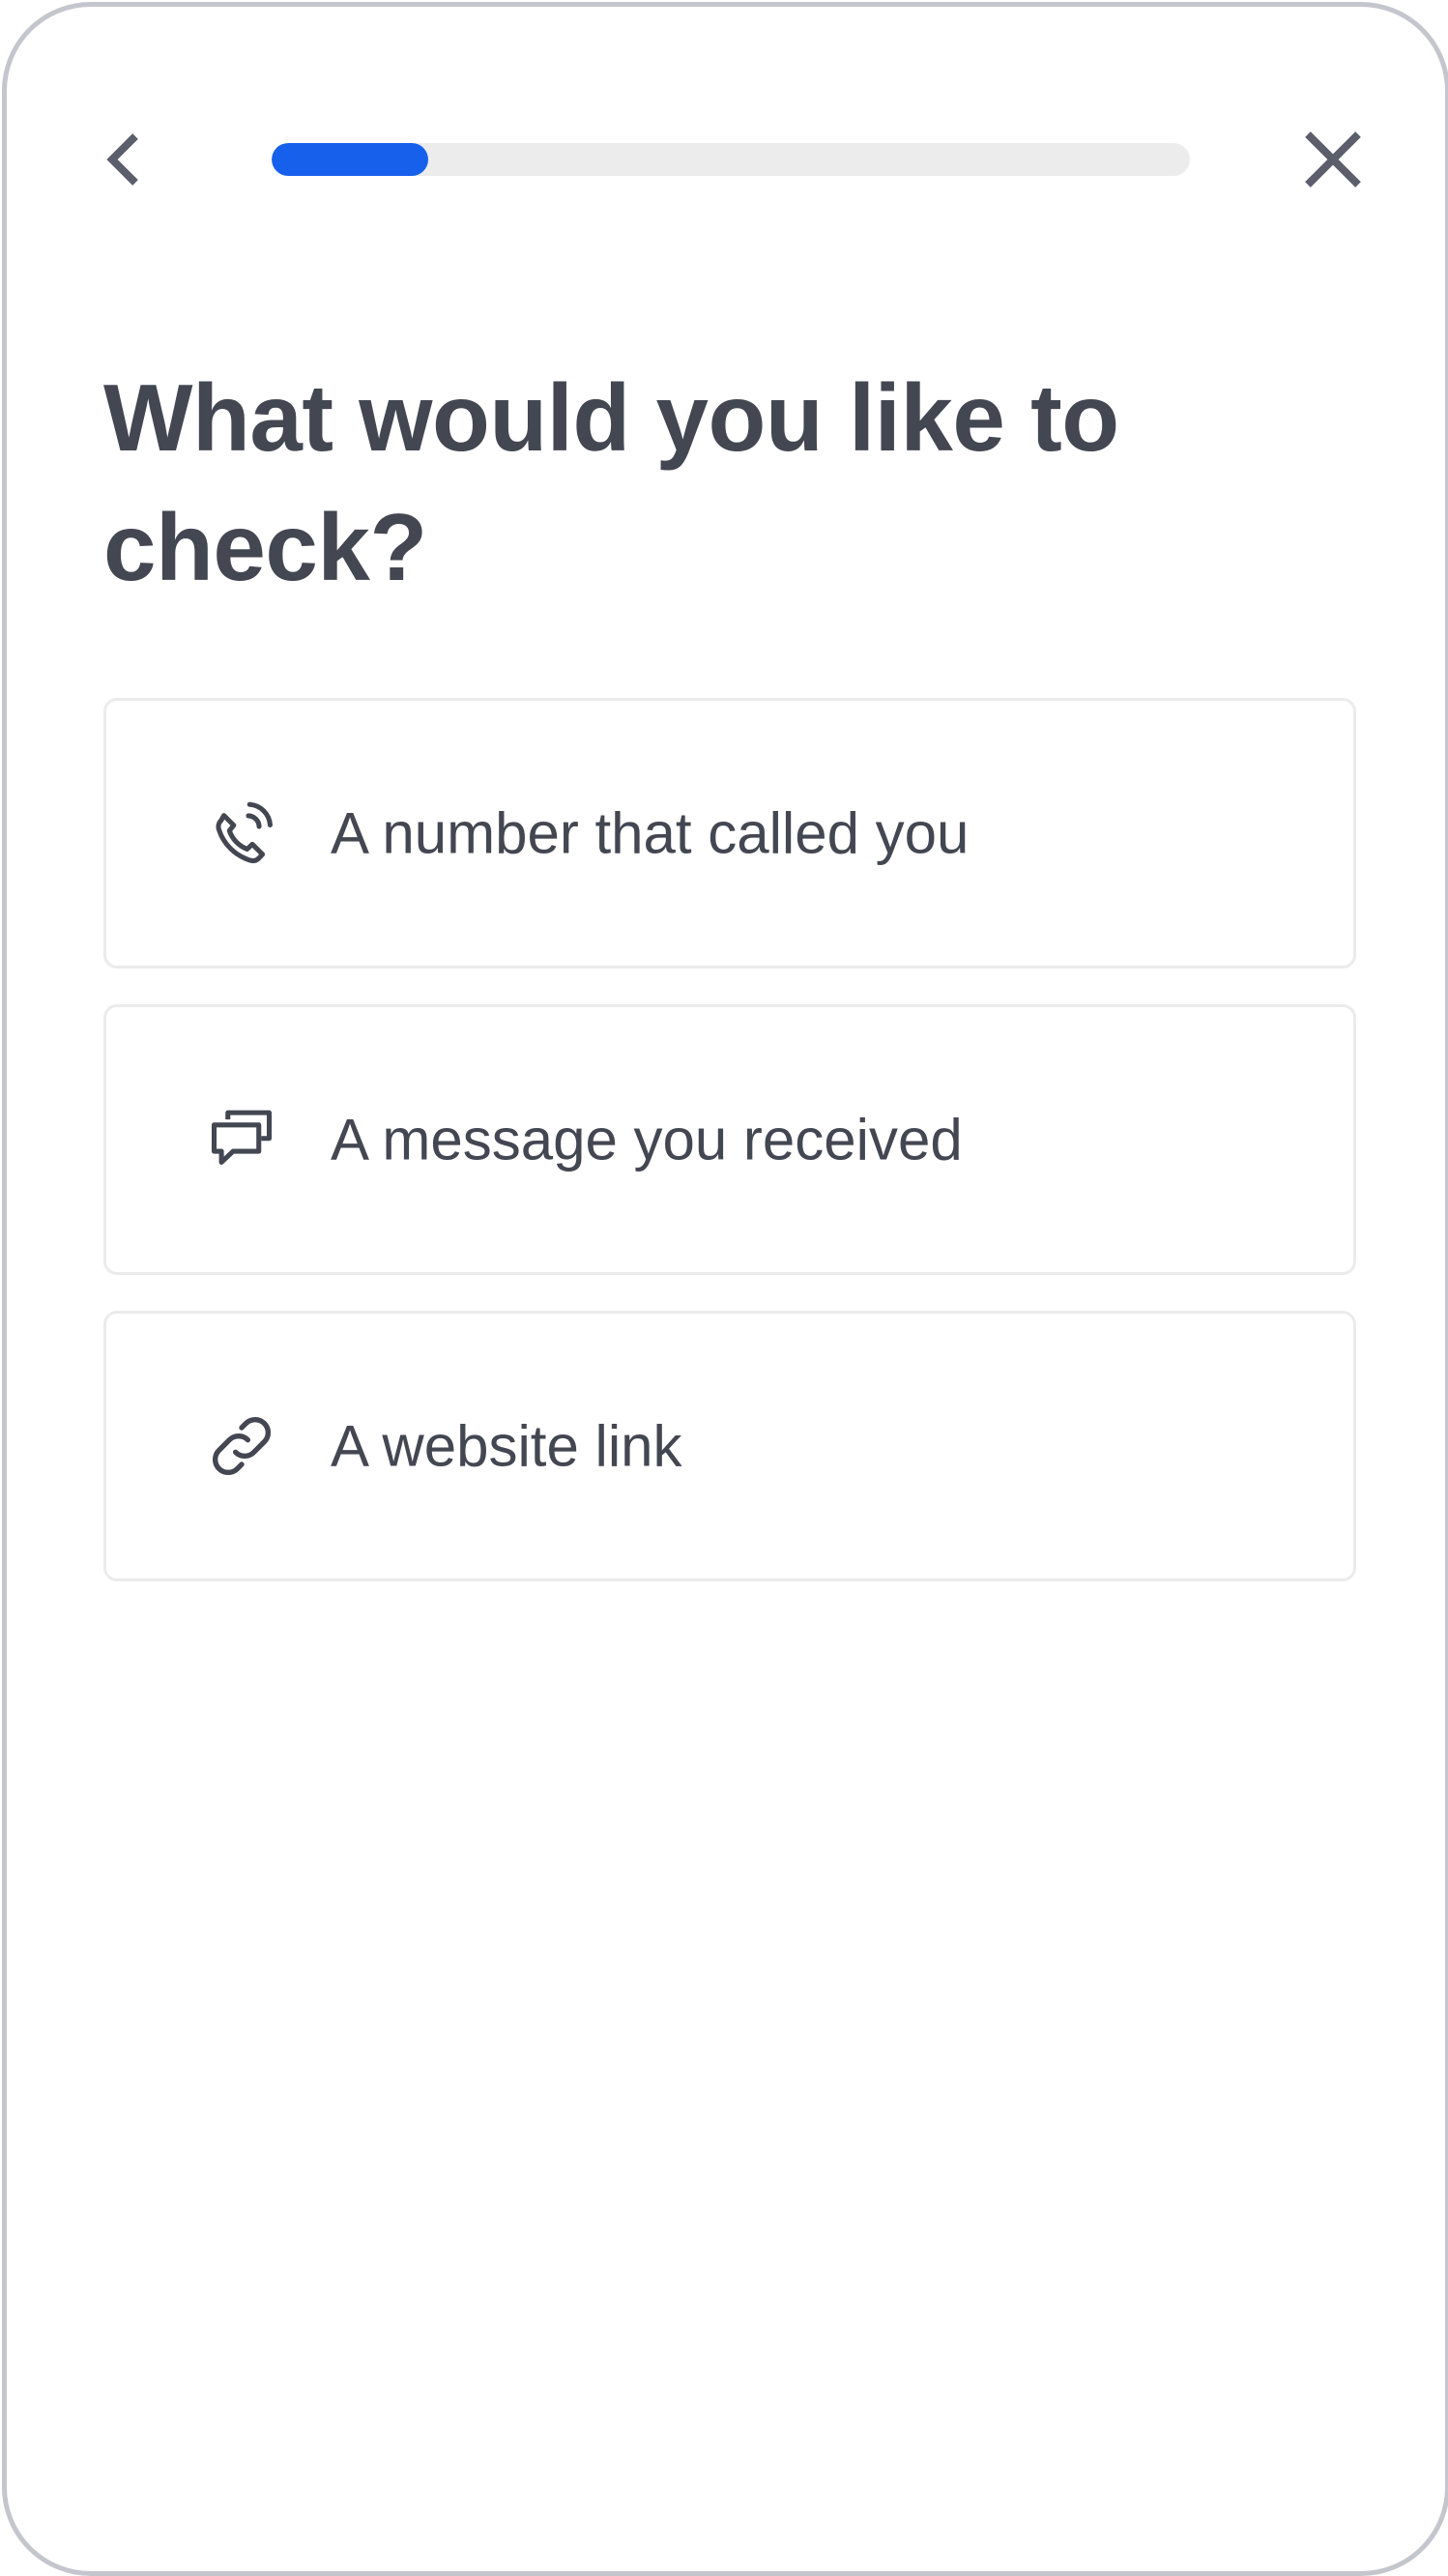 The width and height of the screenshot is (1448, 2576). I want to click on option-website-link: A website link, so click(729, 1446).